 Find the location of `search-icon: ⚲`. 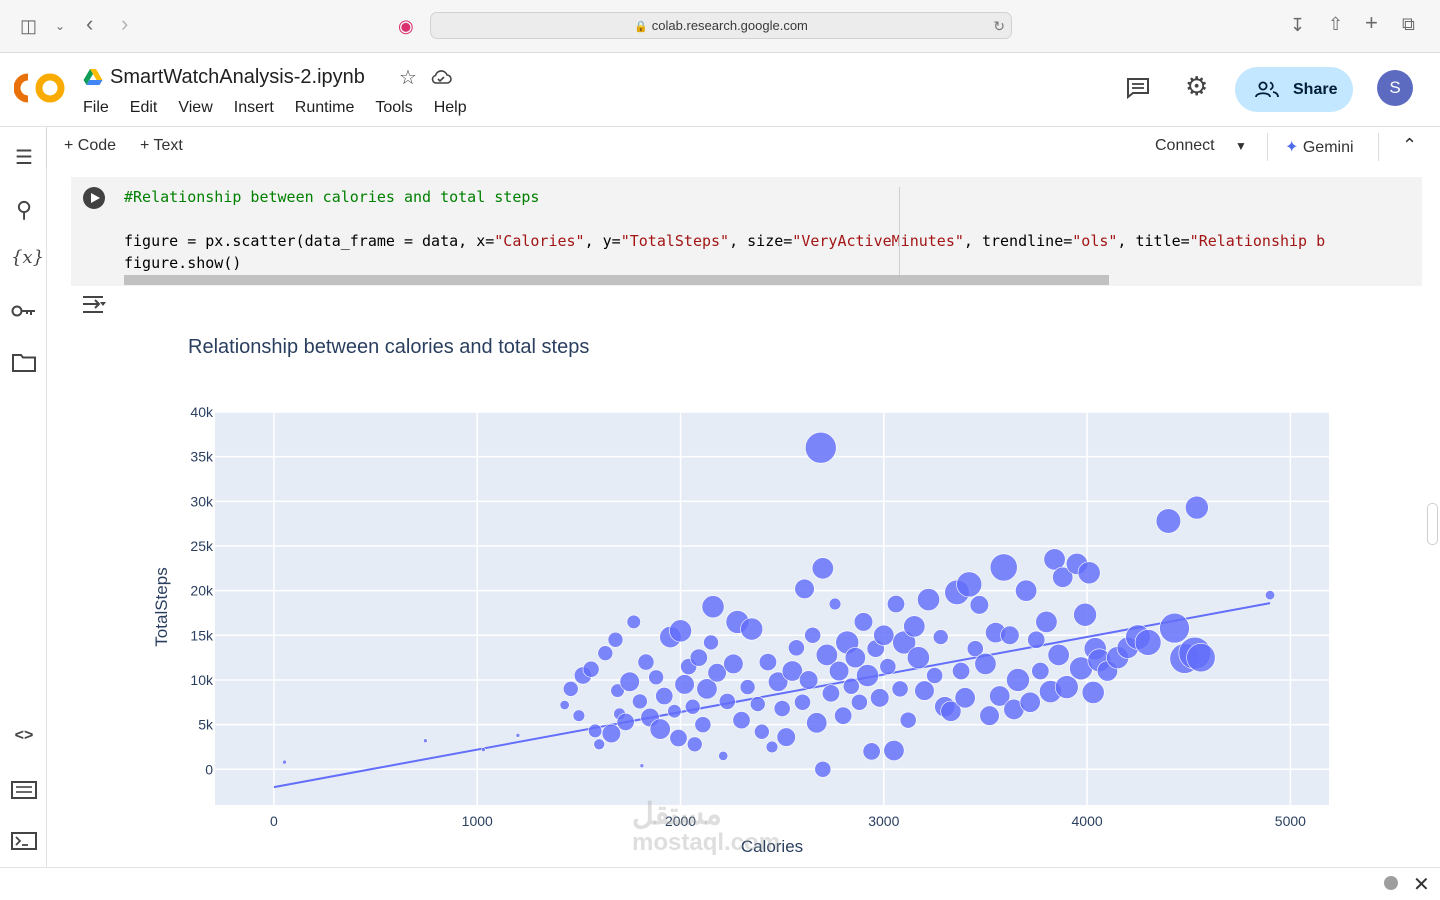

search-icon: ⚲ is located at coordinates (24, 210).